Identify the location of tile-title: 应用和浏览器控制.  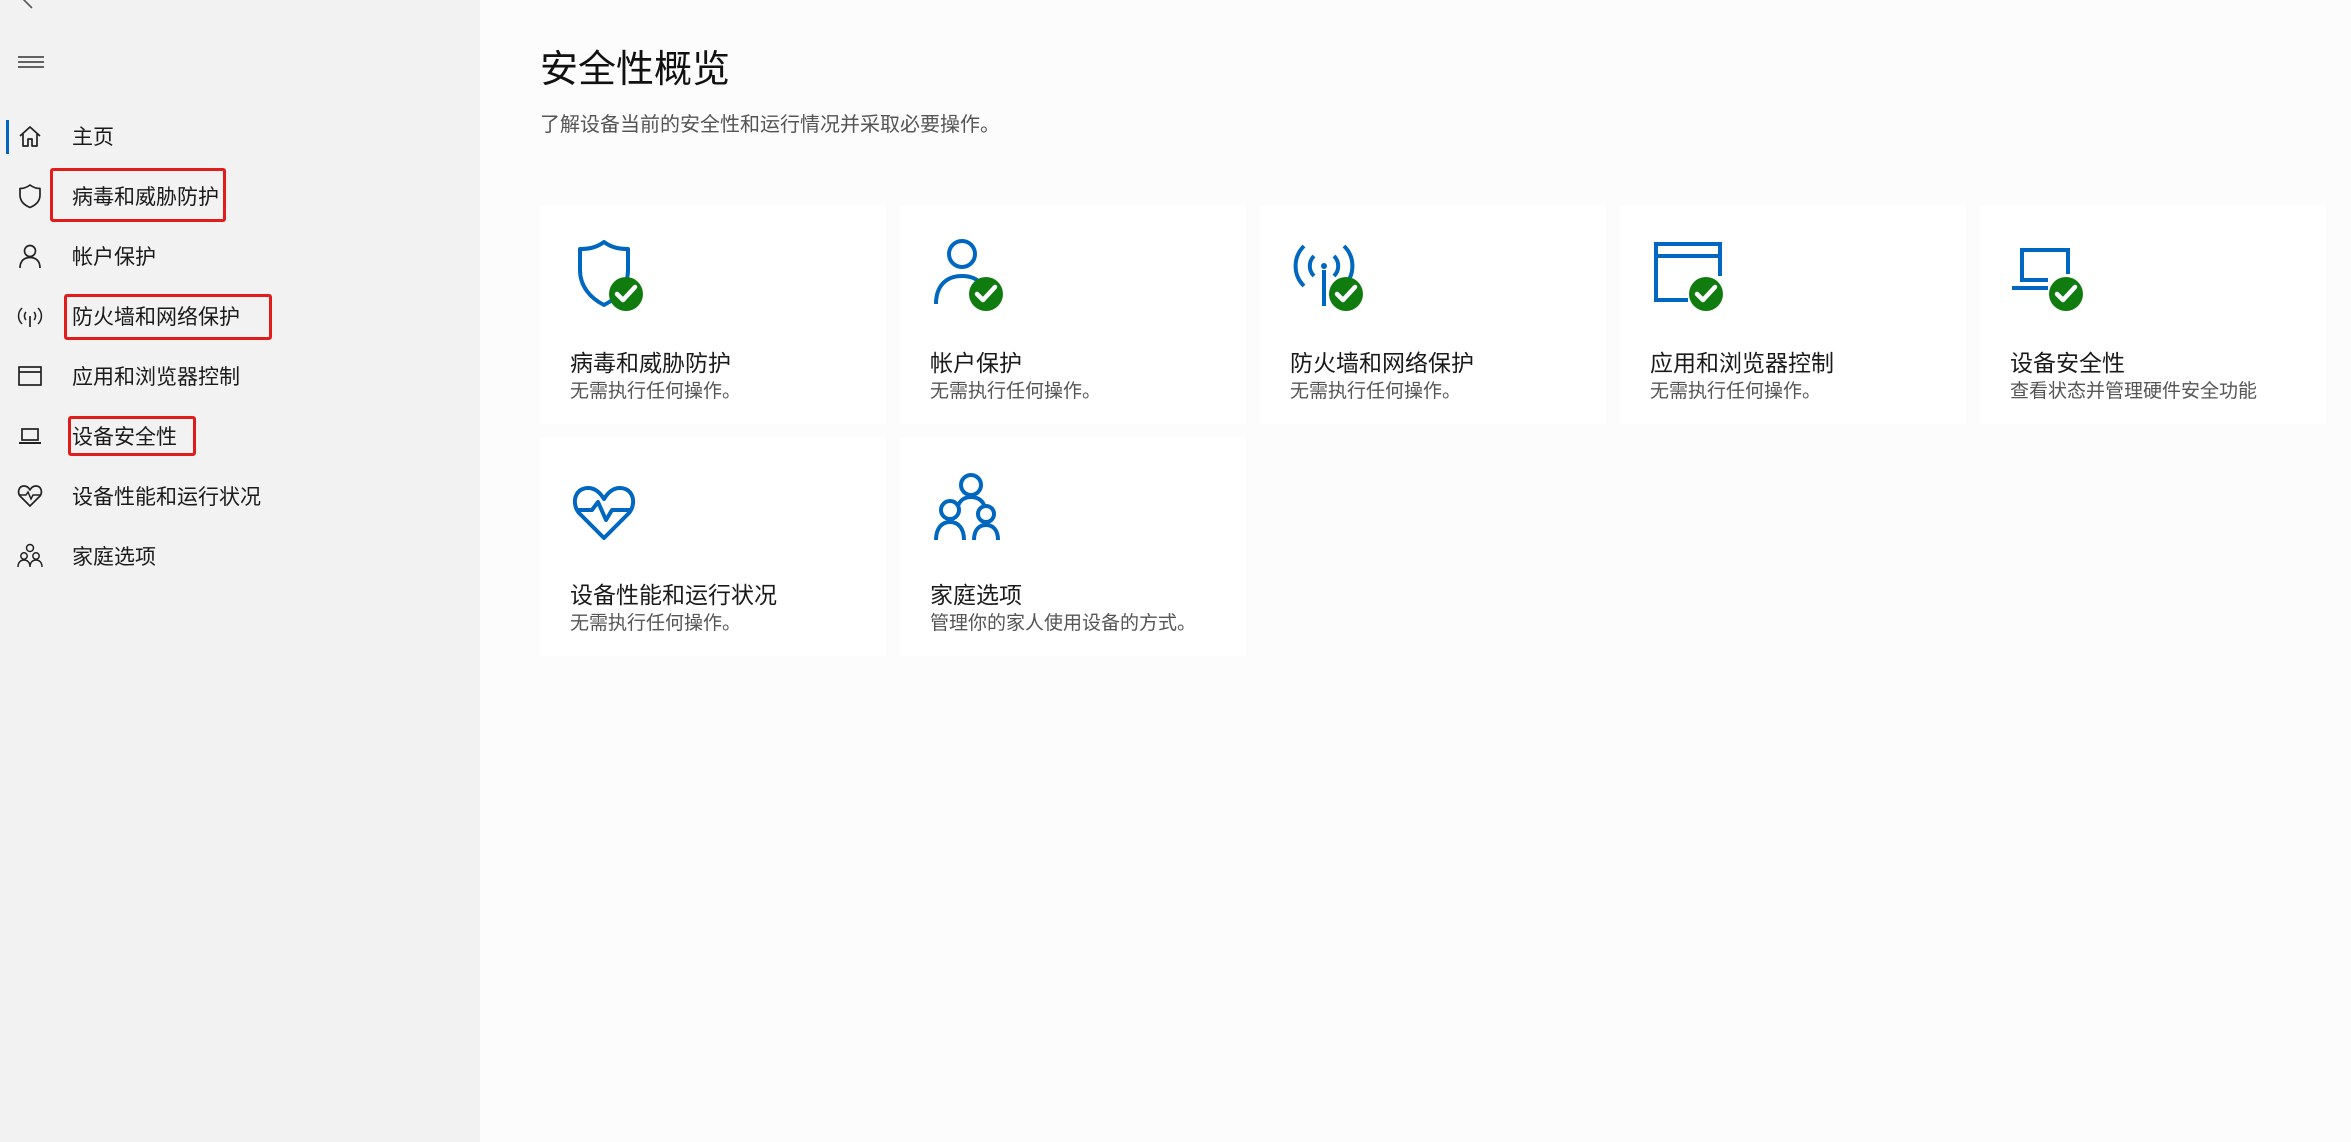
(1742, 364).